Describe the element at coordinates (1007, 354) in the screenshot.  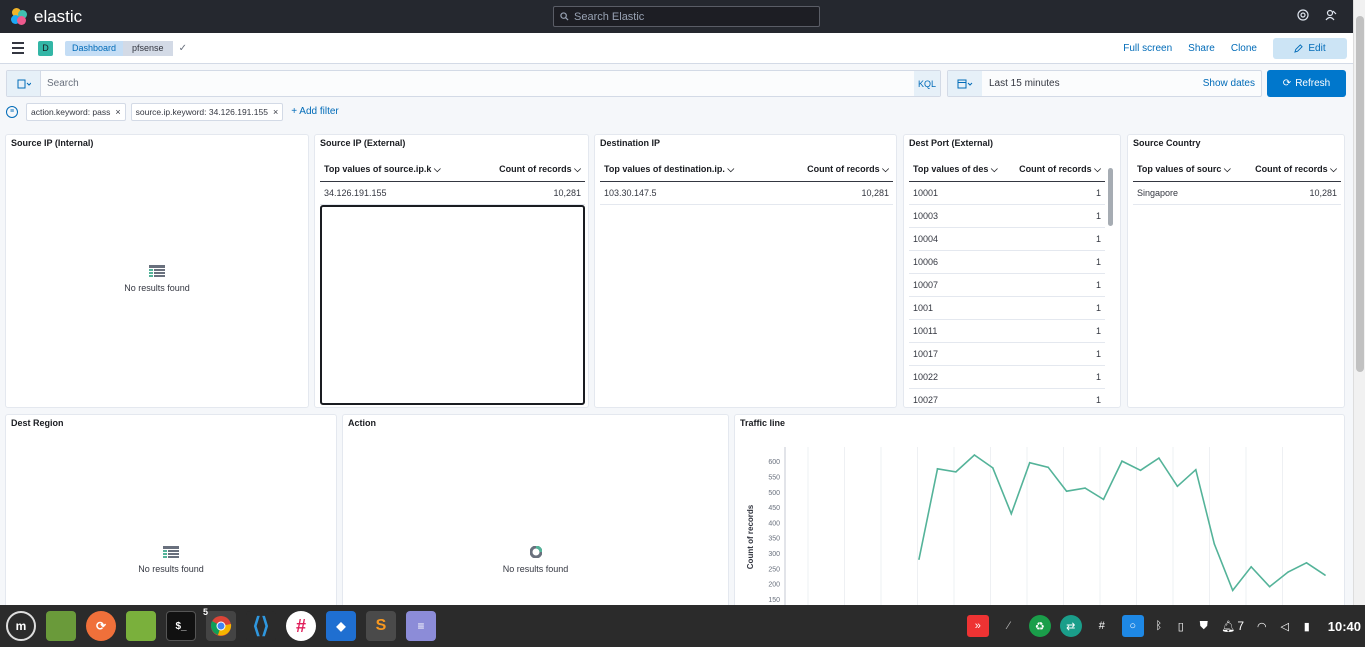
I see `table-row: 10017 1` at that location.